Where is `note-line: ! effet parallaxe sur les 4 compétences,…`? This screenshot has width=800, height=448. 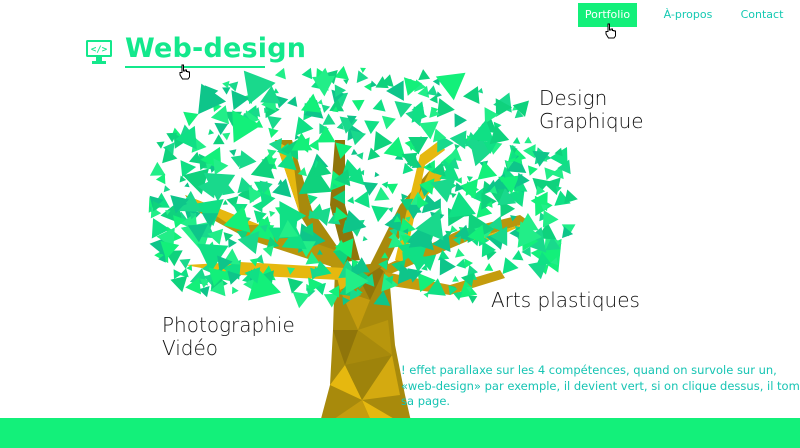
note-line: ! effet parallaxe sur les 4 compétences,… is located at coordinates (589, 370).